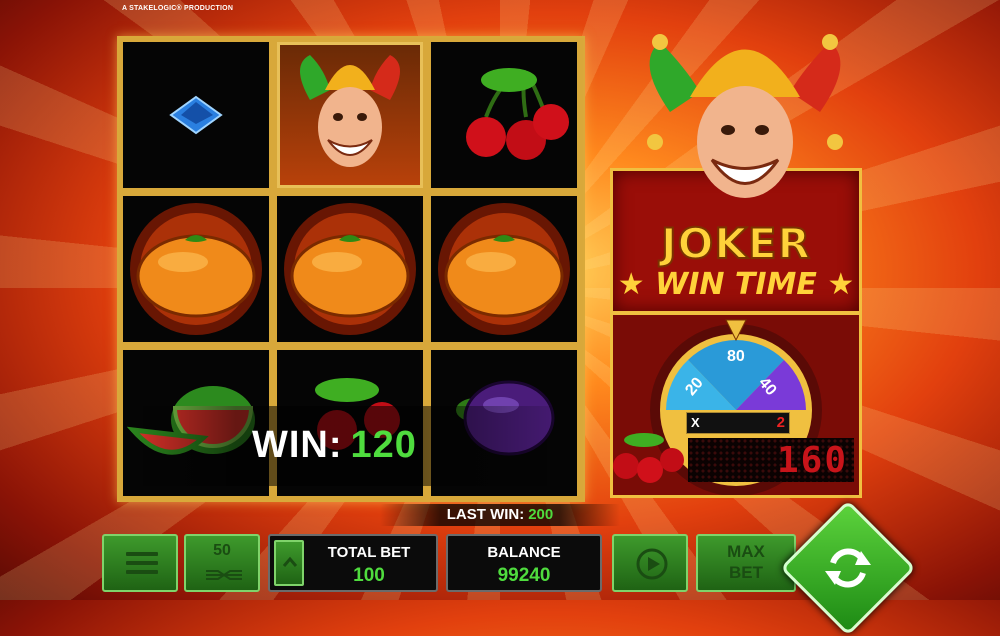  What do you see at coordinates (780, 422) in the screenshot?
I see `multiplier-value: 2` at bounding box center [780, 422].